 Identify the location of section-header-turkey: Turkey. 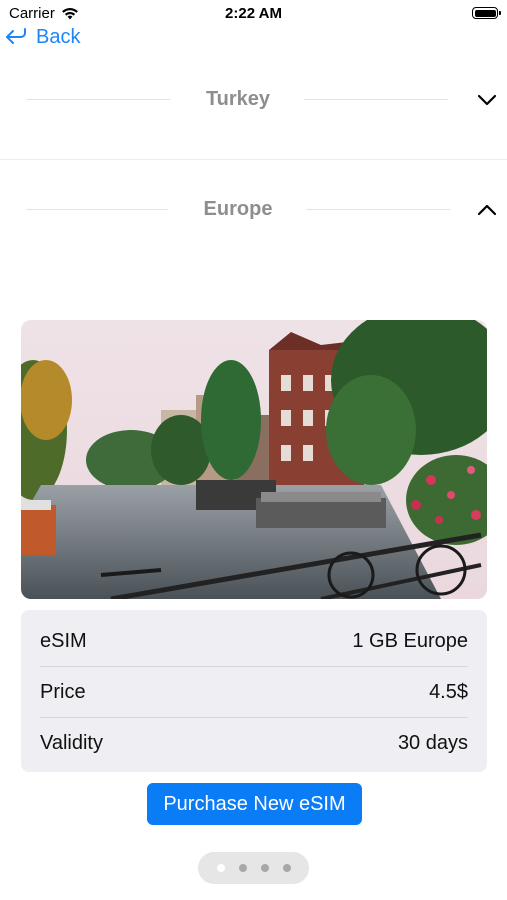
(253, 100).